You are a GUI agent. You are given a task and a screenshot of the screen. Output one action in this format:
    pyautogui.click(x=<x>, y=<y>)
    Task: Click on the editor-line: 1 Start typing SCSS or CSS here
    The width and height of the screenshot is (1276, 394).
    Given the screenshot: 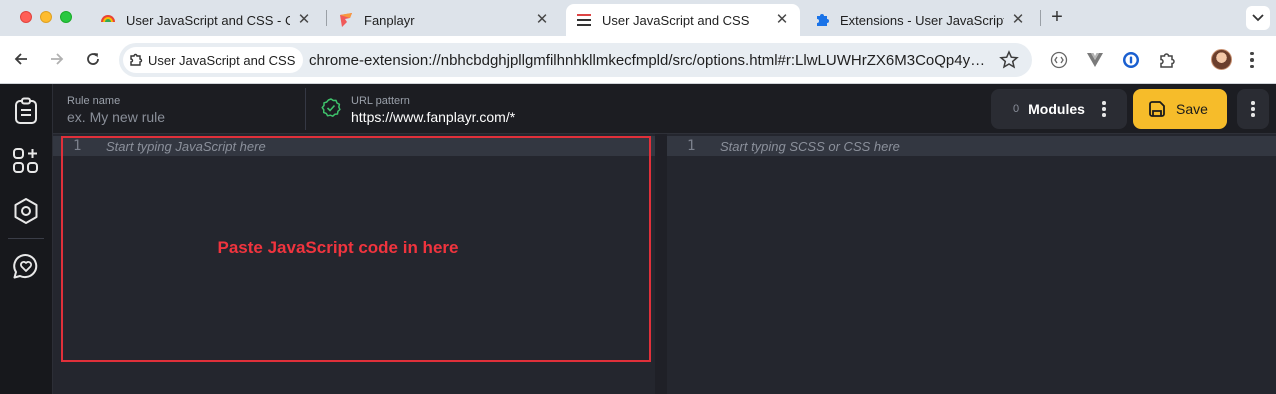 What is the action you would take?
    pyautogui.click(x=971, y=146)
    